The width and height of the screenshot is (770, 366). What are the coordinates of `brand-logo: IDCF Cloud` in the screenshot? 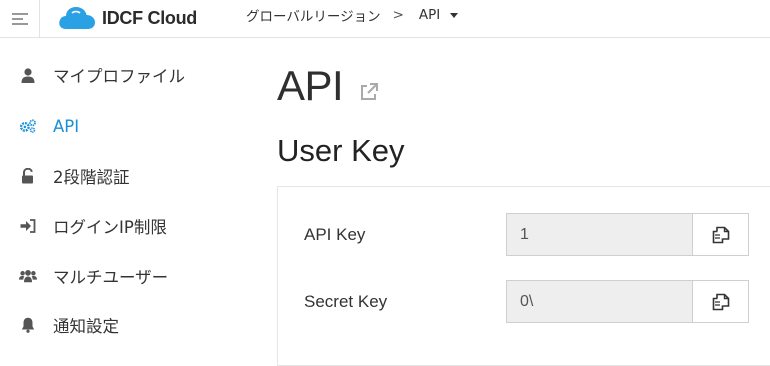 It's located at (127, 18).